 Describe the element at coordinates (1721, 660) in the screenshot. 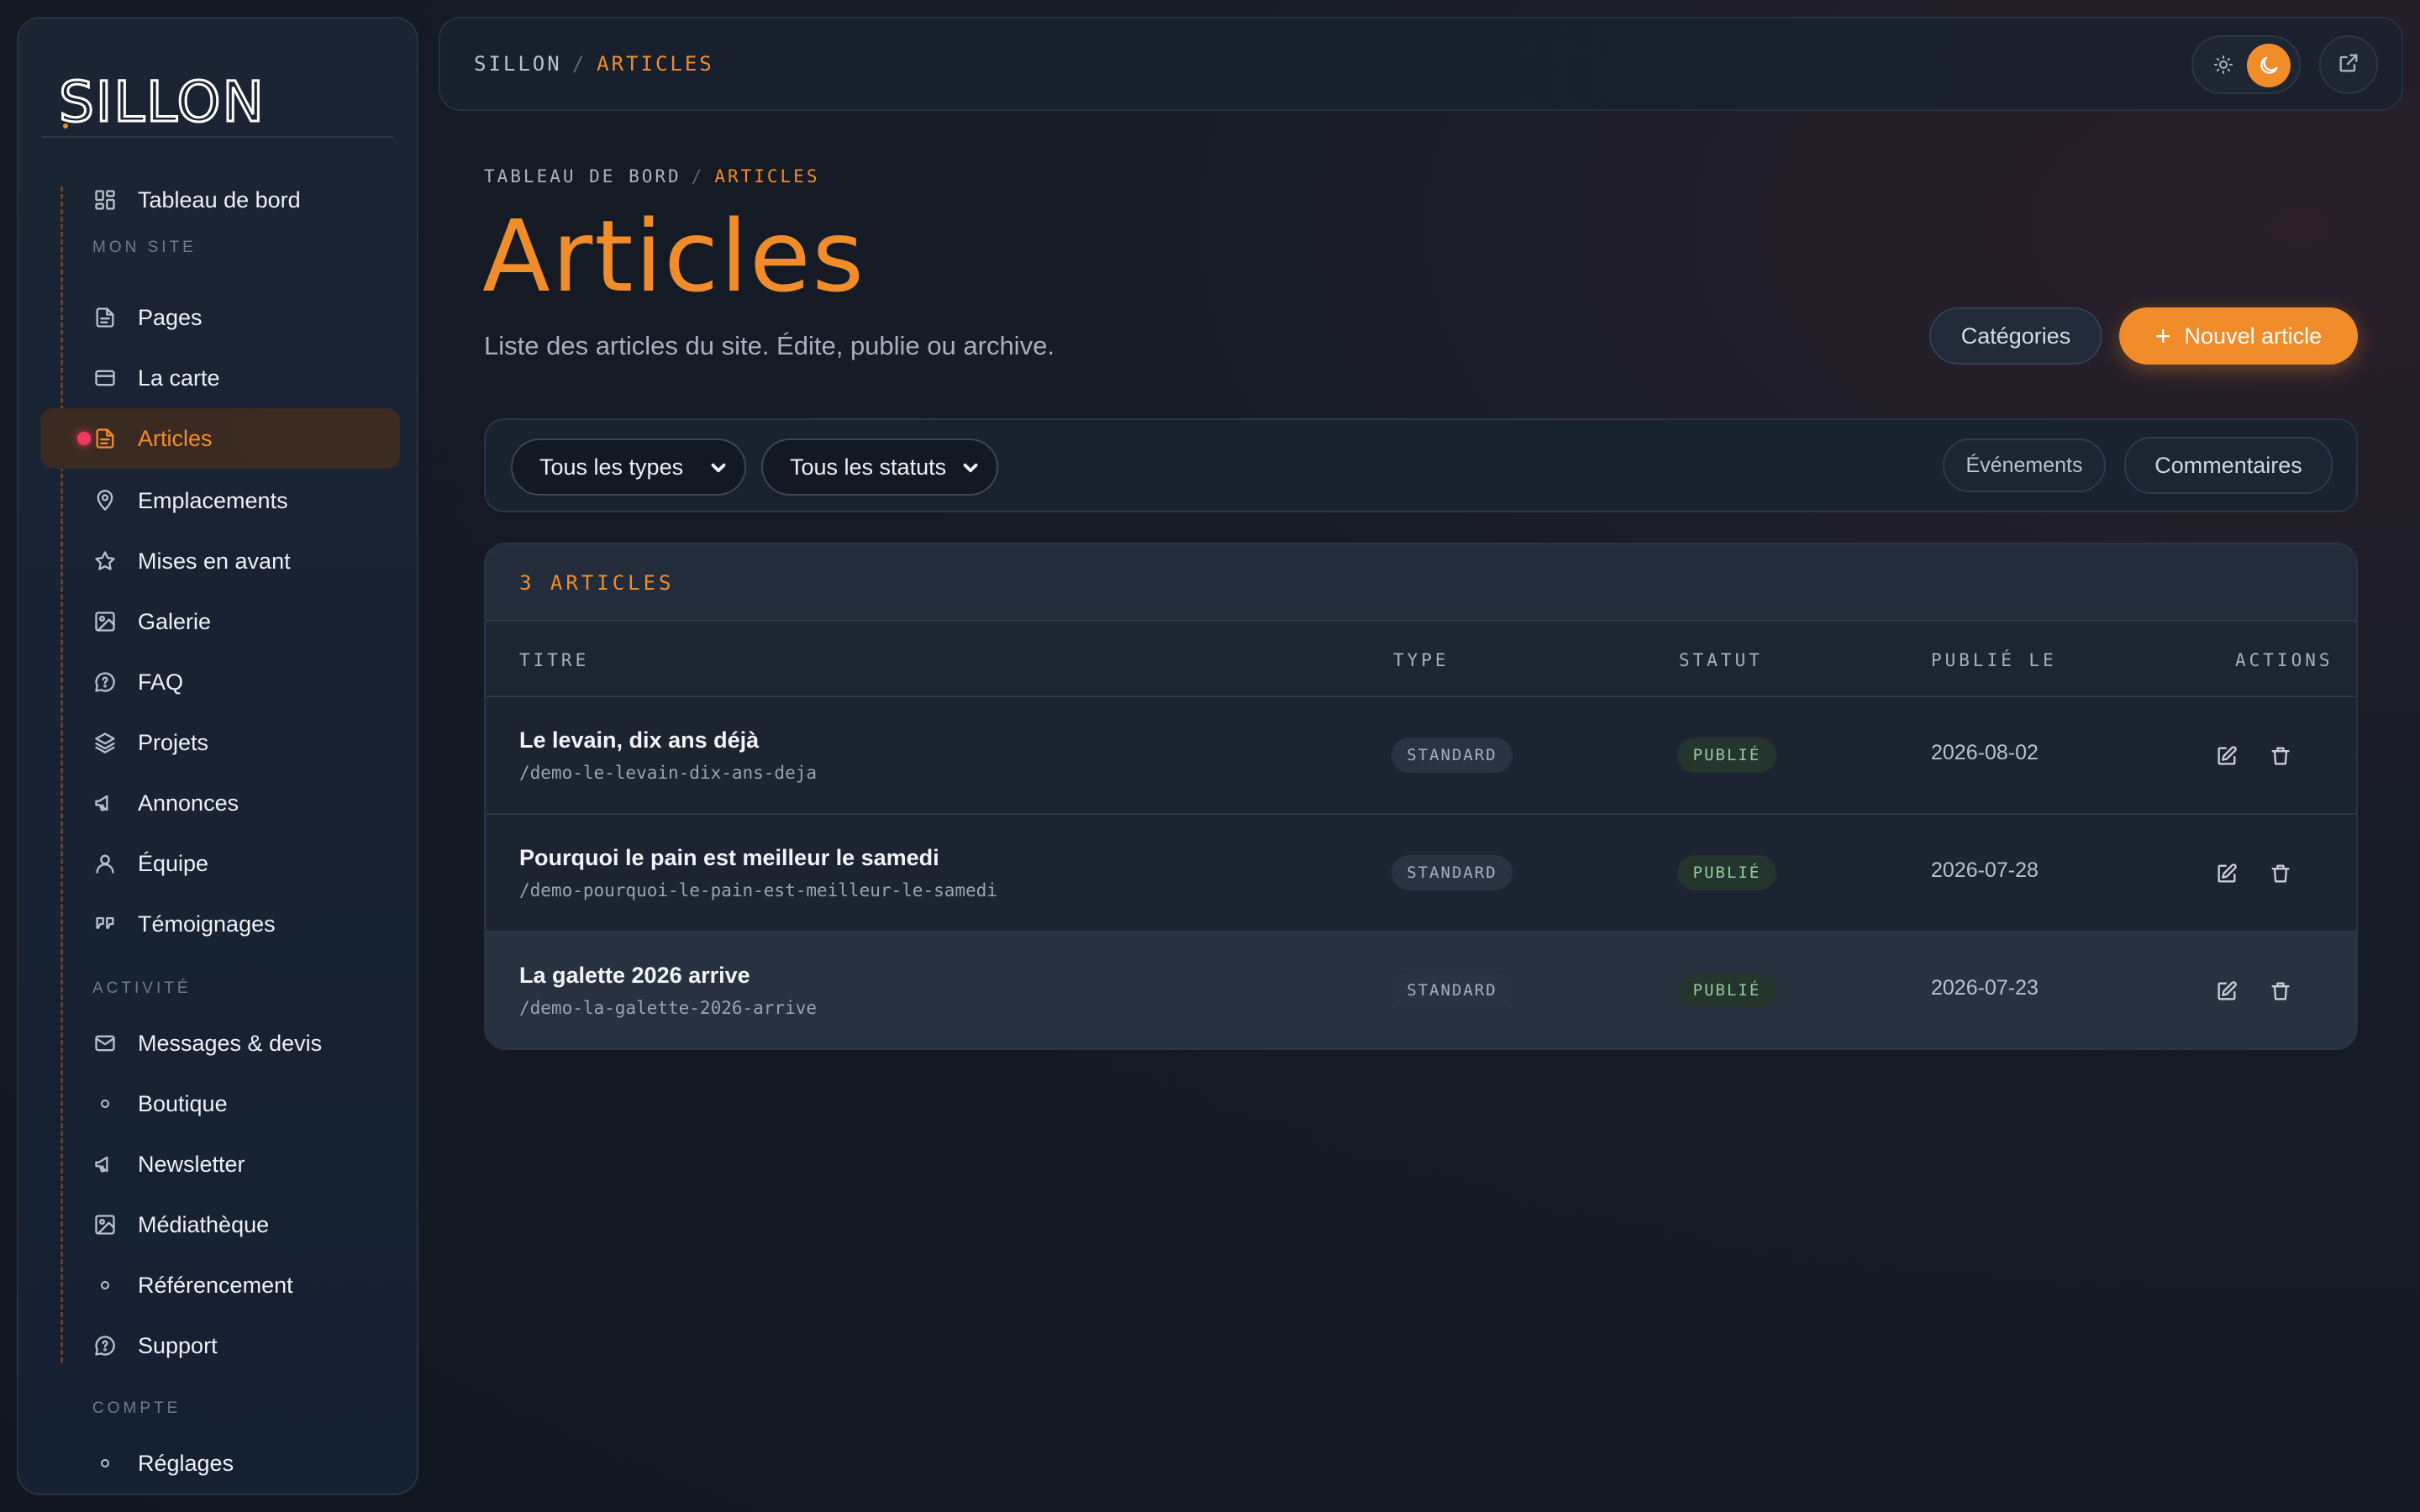

I see `column-header-status: STATUT` at that location.